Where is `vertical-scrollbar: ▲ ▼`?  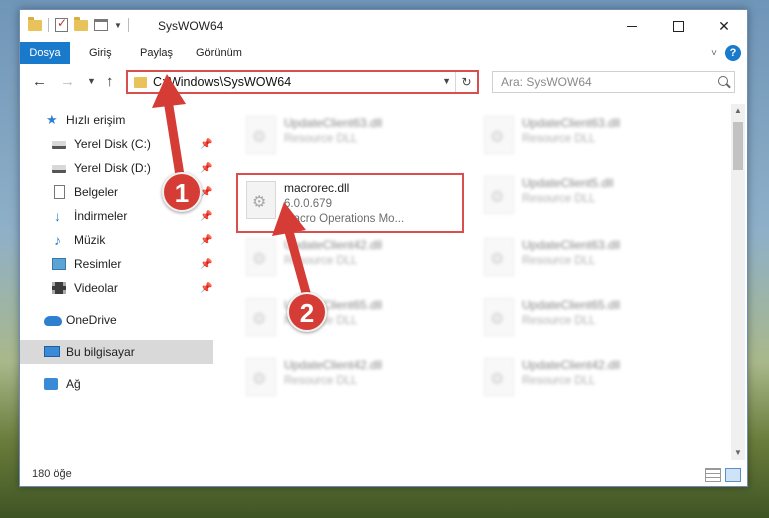
vertical-scrollbar: ▲ ▼ is located at coordinates (738, 282).